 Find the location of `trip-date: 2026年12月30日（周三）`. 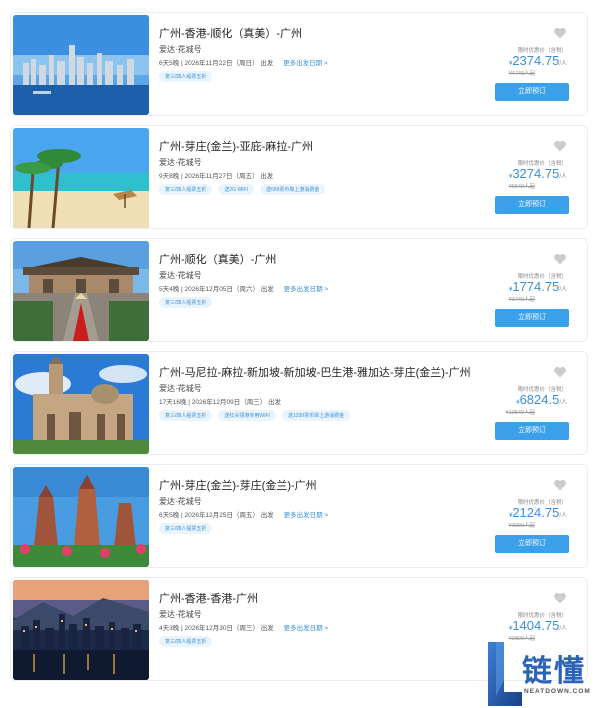

trip-date: 2026年12月30日（周三） is located at coordinates (221, 628).